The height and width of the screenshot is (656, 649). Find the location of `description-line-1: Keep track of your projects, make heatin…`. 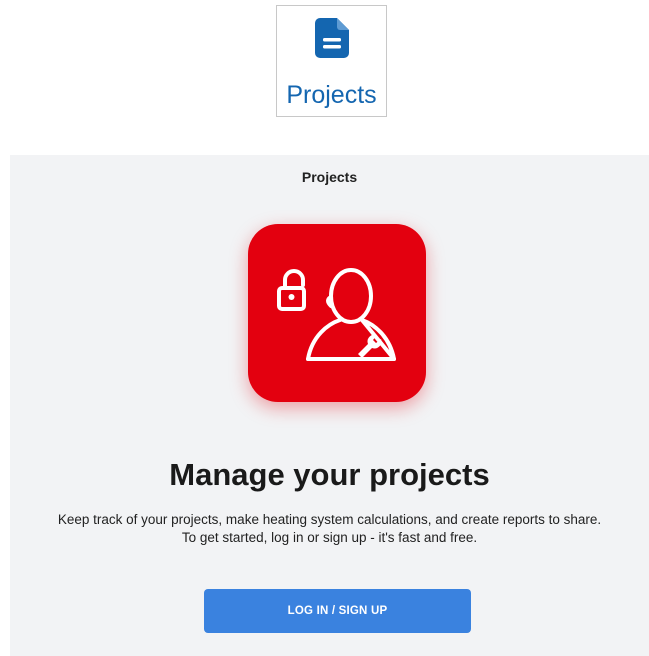

description-line-1: Keep track of your projects, make heatin… is located at coordinates (329, 519).